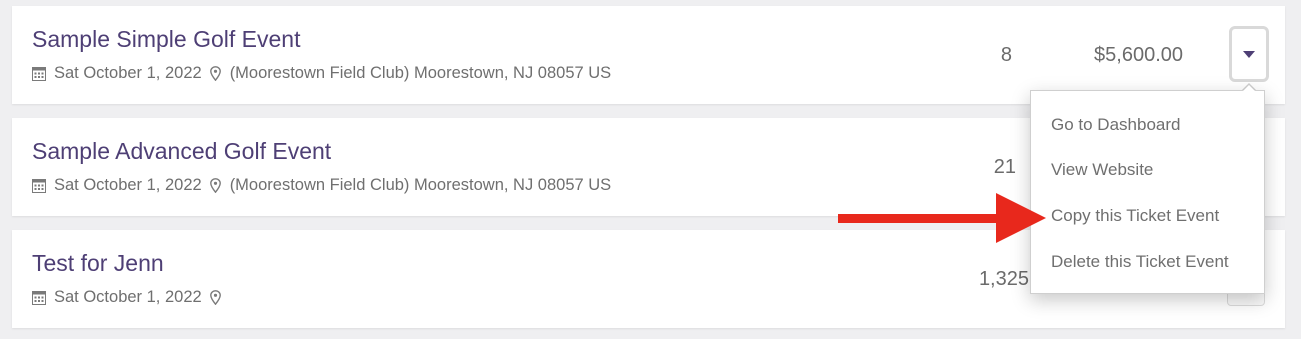  I want to click on annotation-arrow-icon, so click(942, 218).